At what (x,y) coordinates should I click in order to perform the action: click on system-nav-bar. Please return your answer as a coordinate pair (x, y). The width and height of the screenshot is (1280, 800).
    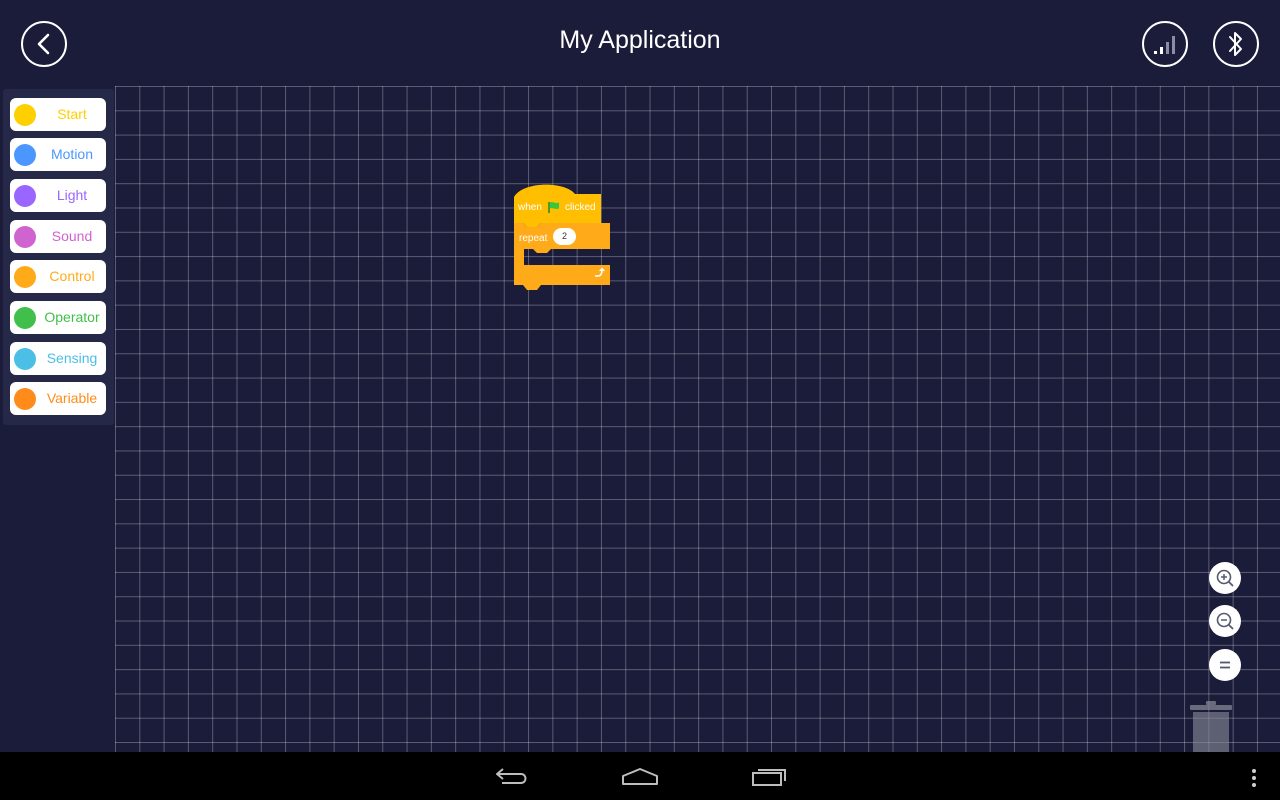
    Looking at the image, I should click on (640, 776).